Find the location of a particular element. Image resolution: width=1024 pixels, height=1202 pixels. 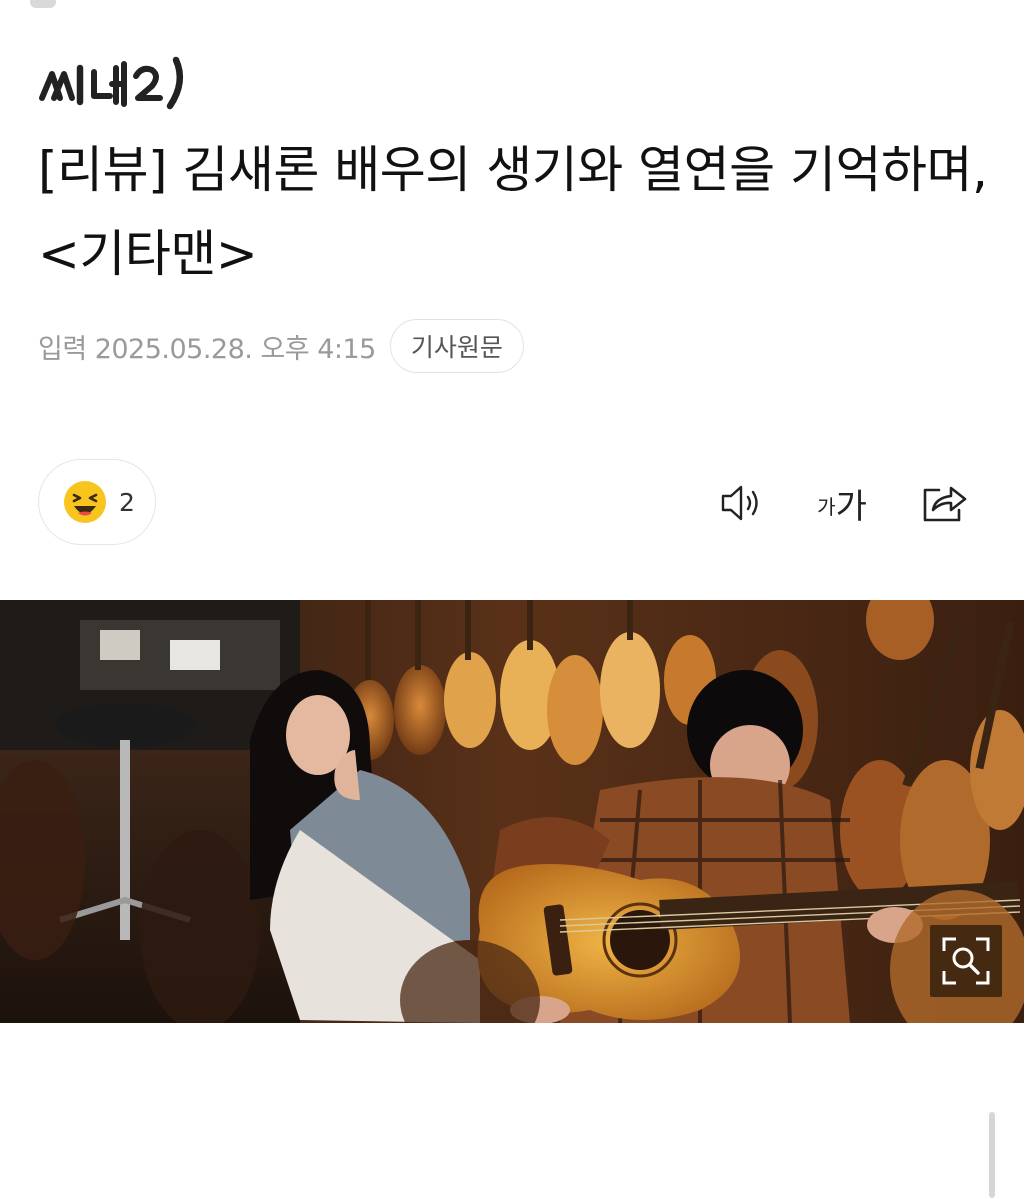

laughing-face-icon is located at coordinates (85, 502).